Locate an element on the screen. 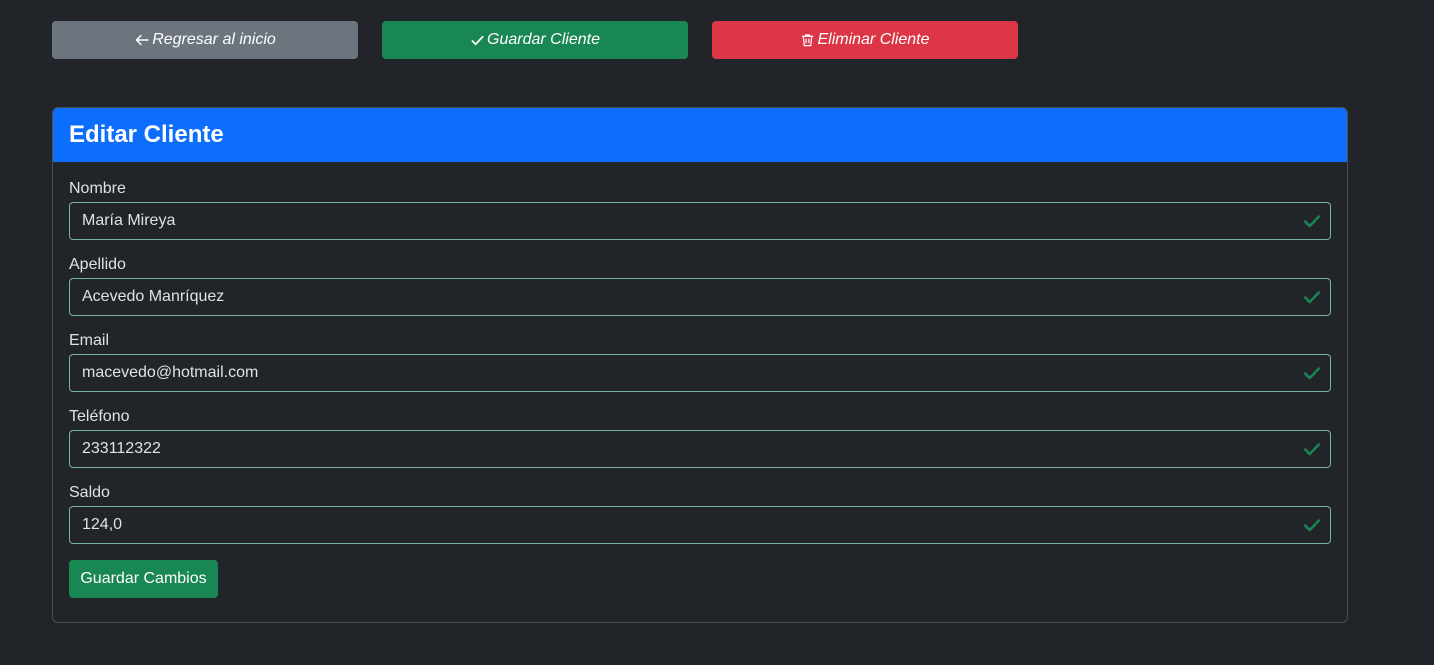 This screenshot has height=665, width=1434. nombre-input-wrapper is located at coordinates (700, 221).